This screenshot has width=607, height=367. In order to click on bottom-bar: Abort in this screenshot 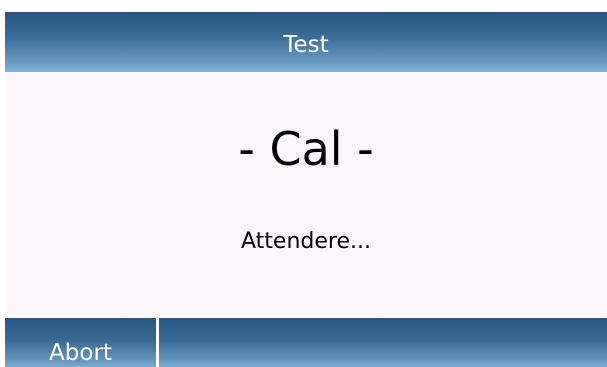, I will do `click(306, 342)`.